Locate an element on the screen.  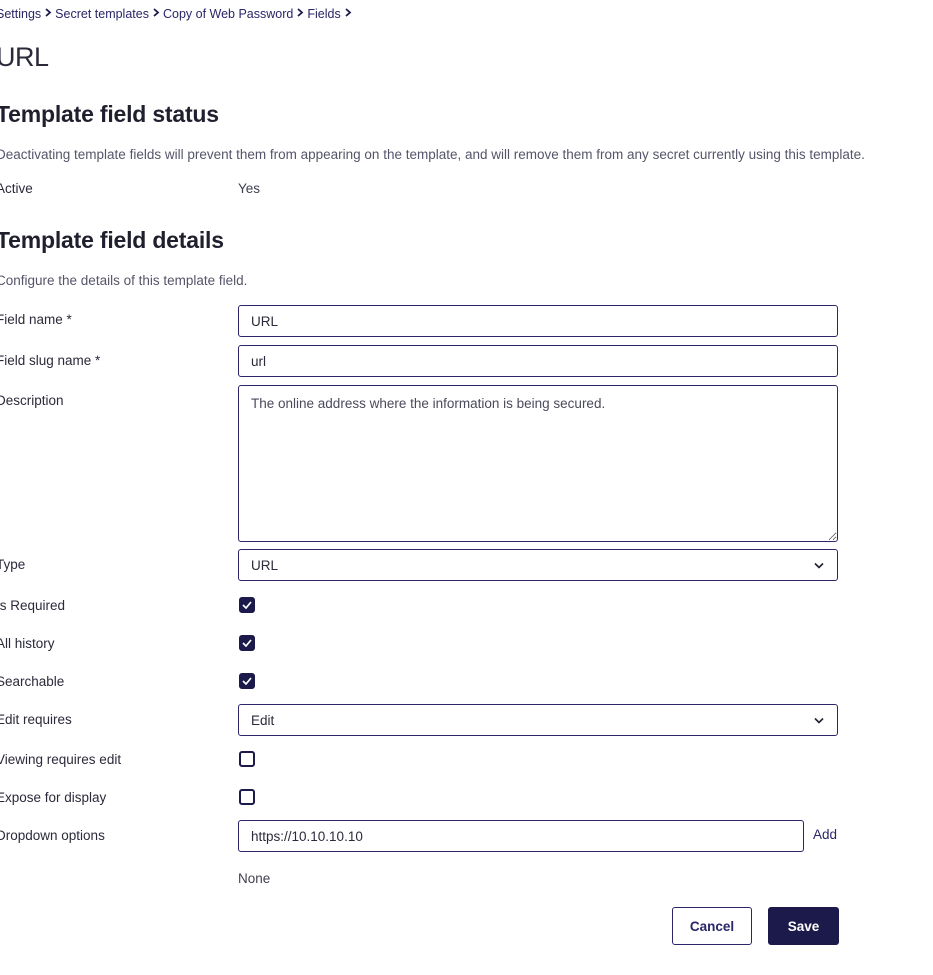
expose-for-display-label: Expose for display is located at coordinates (53, 797).